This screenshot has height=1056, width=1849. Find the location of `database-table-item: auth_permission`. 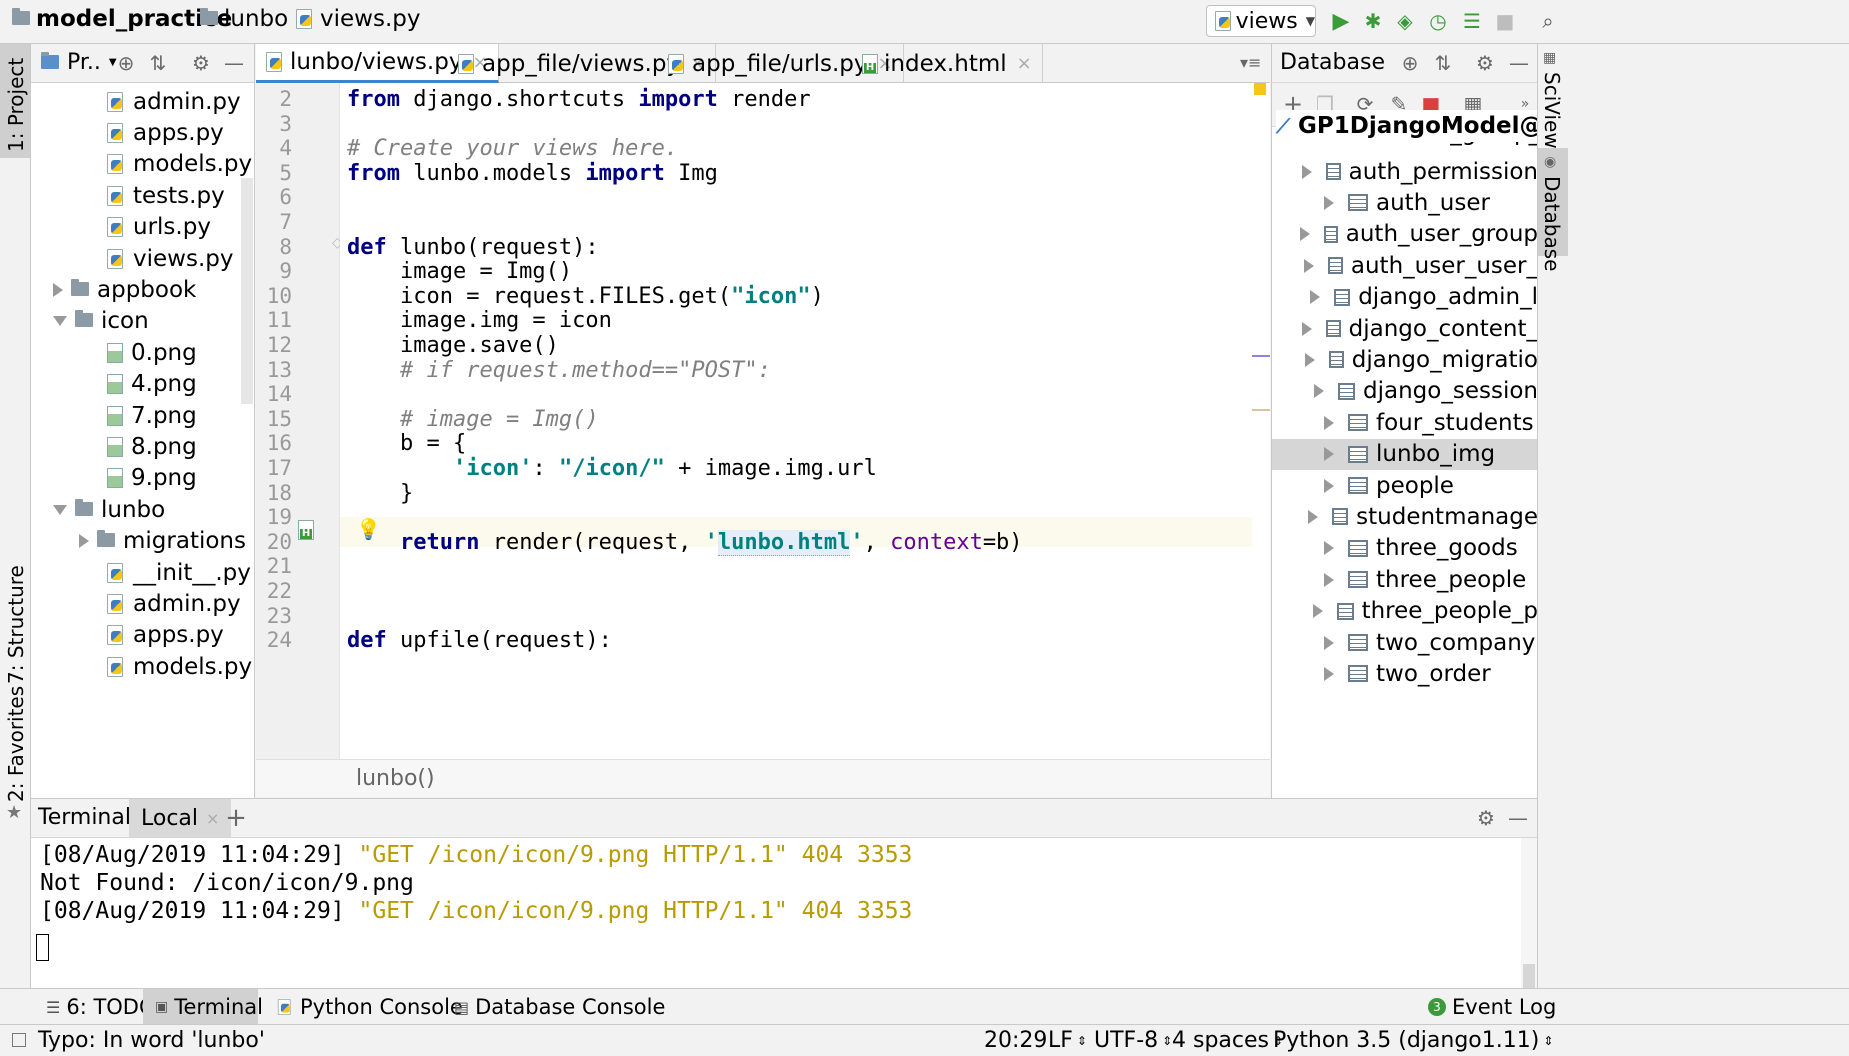

database-table-item: auth_permission is located at coordinates (1404, 171).